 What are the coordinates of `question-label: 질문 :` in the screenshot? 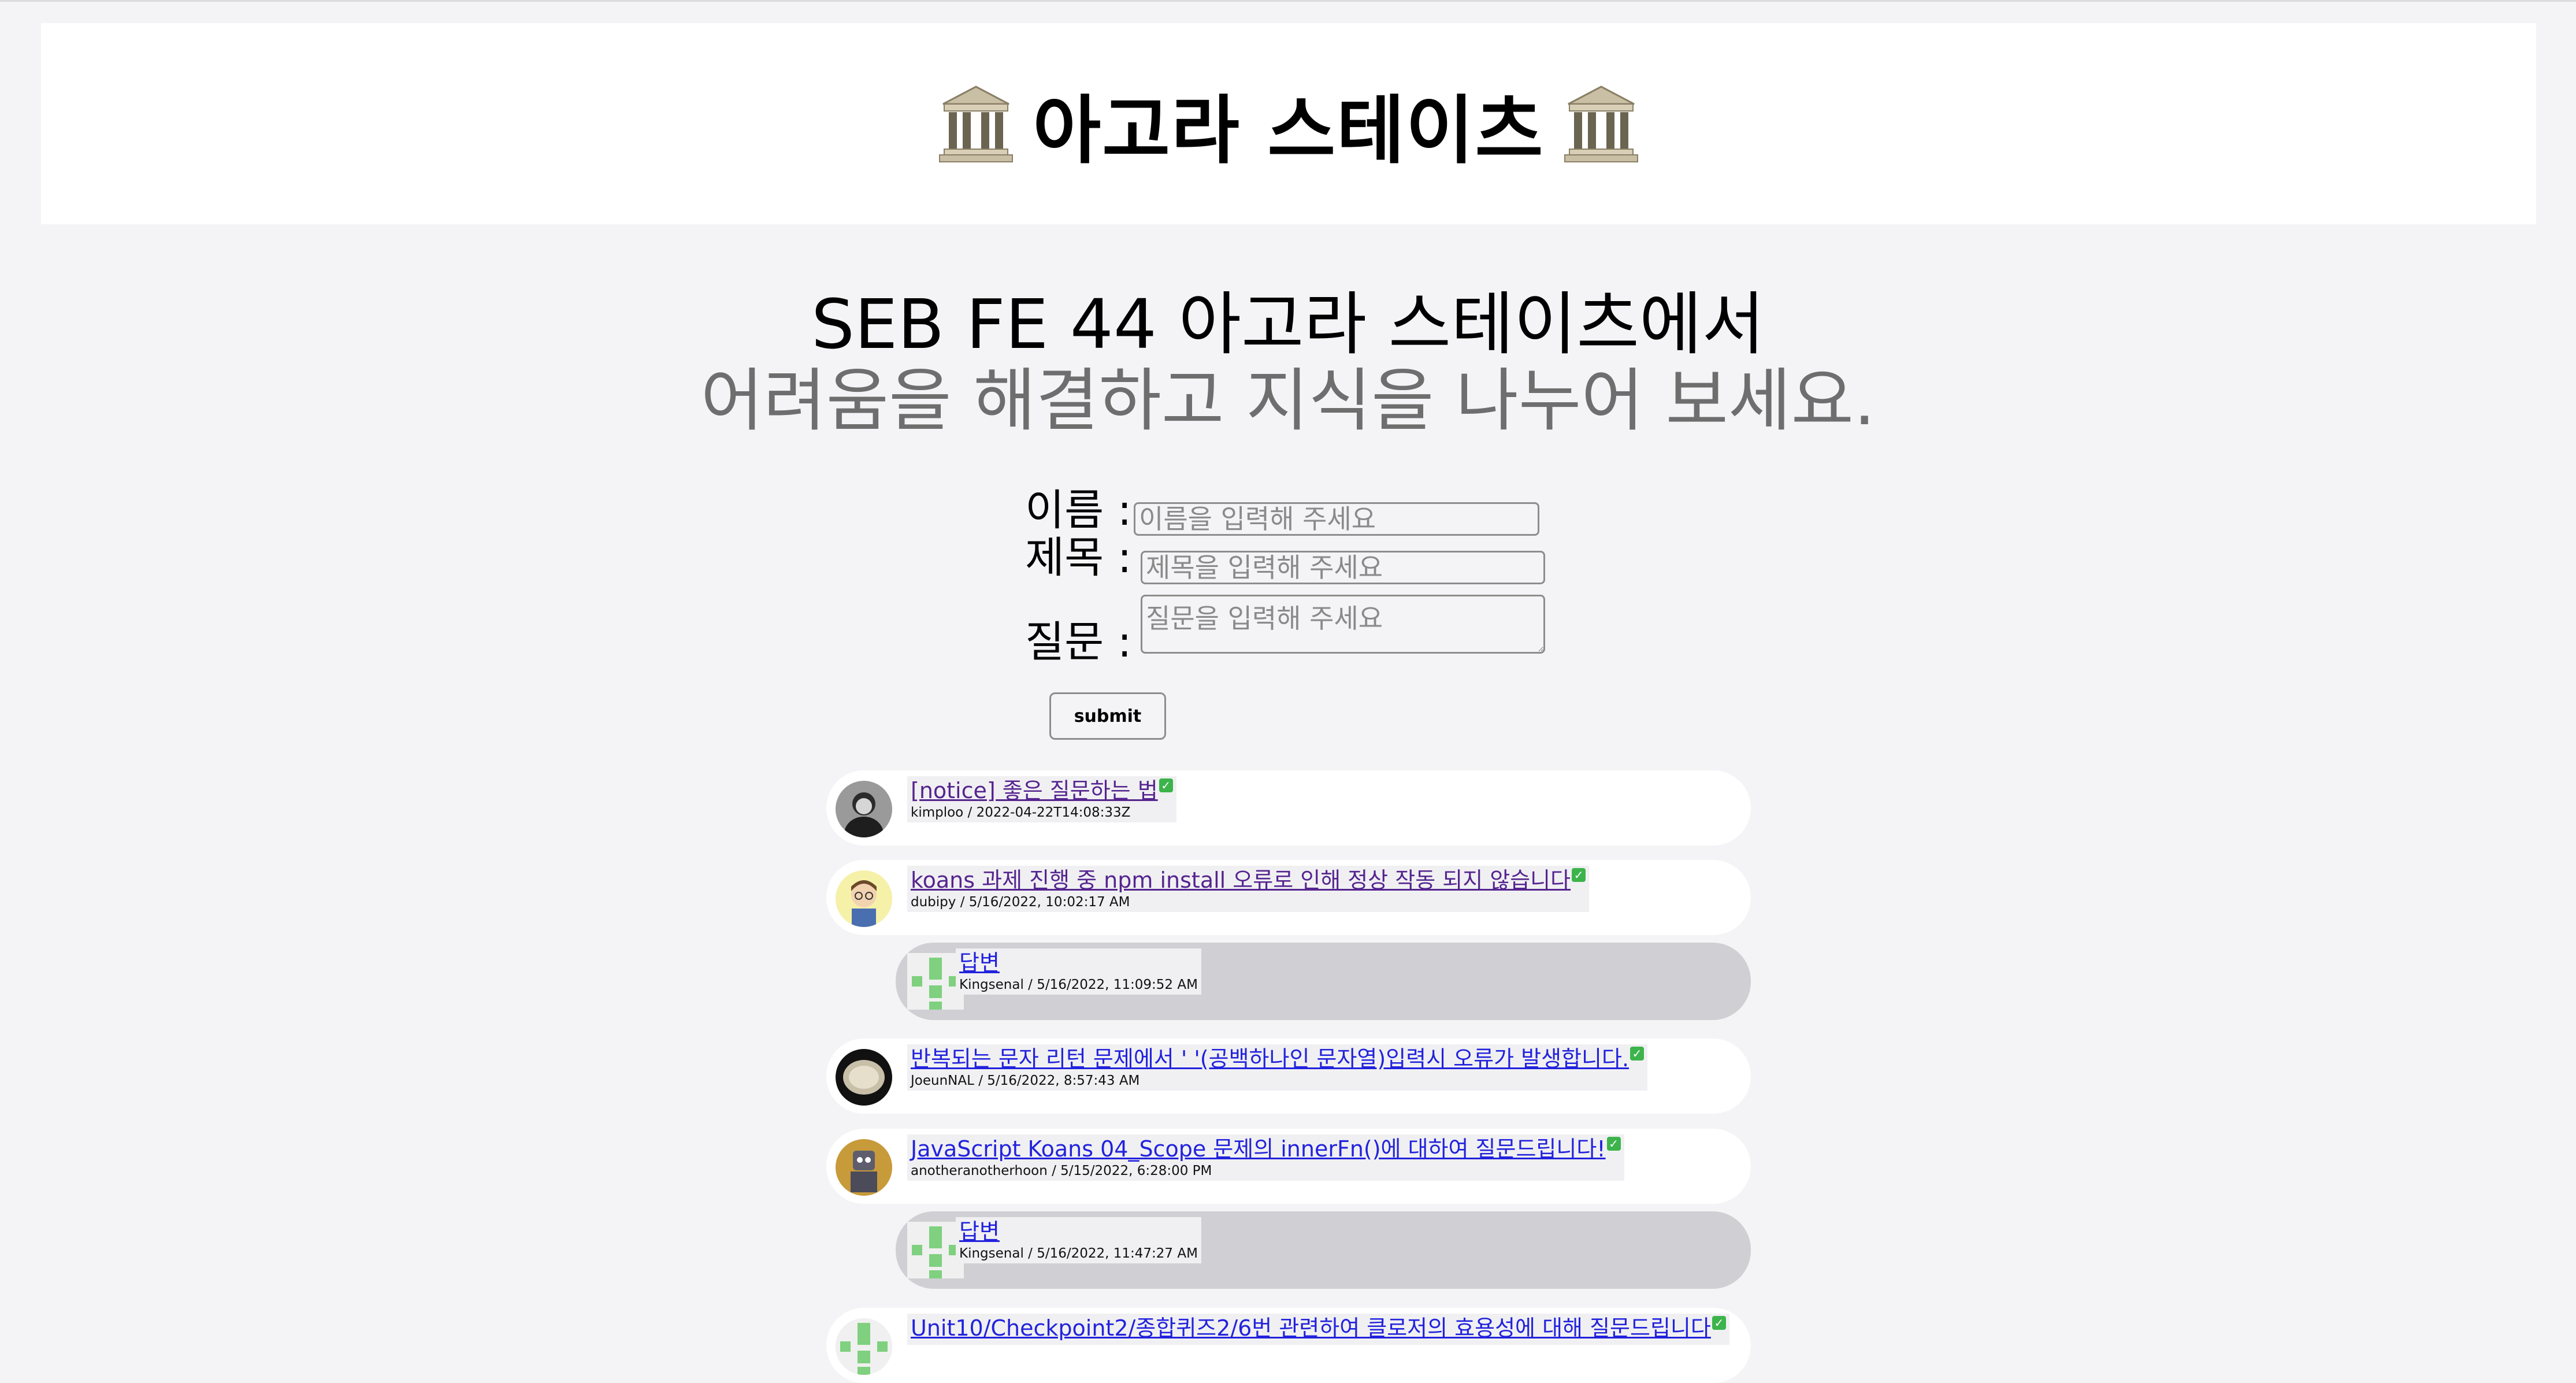 It's located at (1078, 642).